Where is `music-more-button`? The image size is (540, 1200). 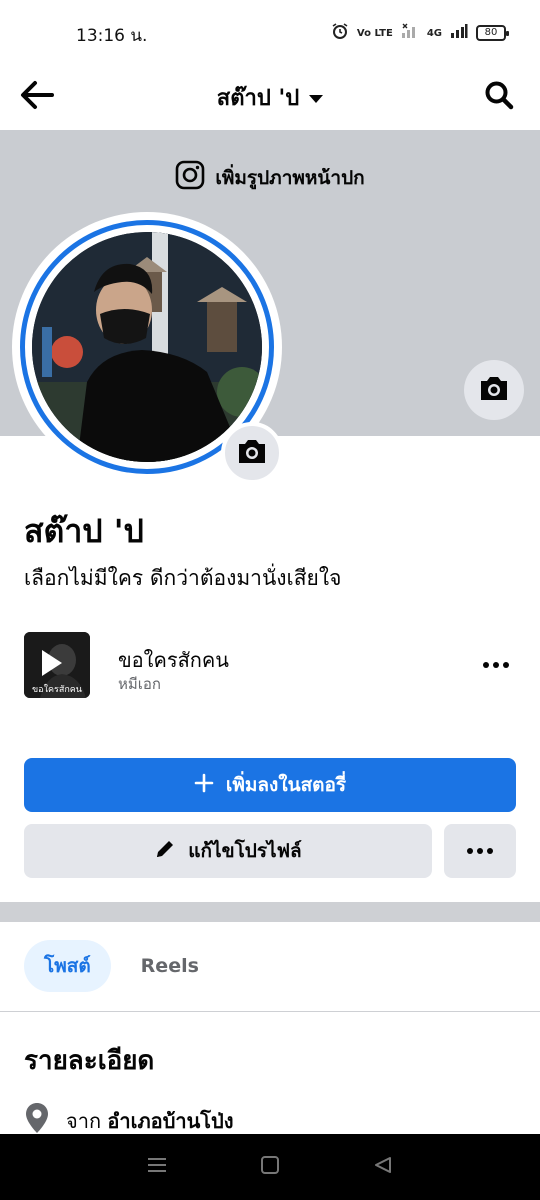 music-more-button is located at coordinates (496, 665).